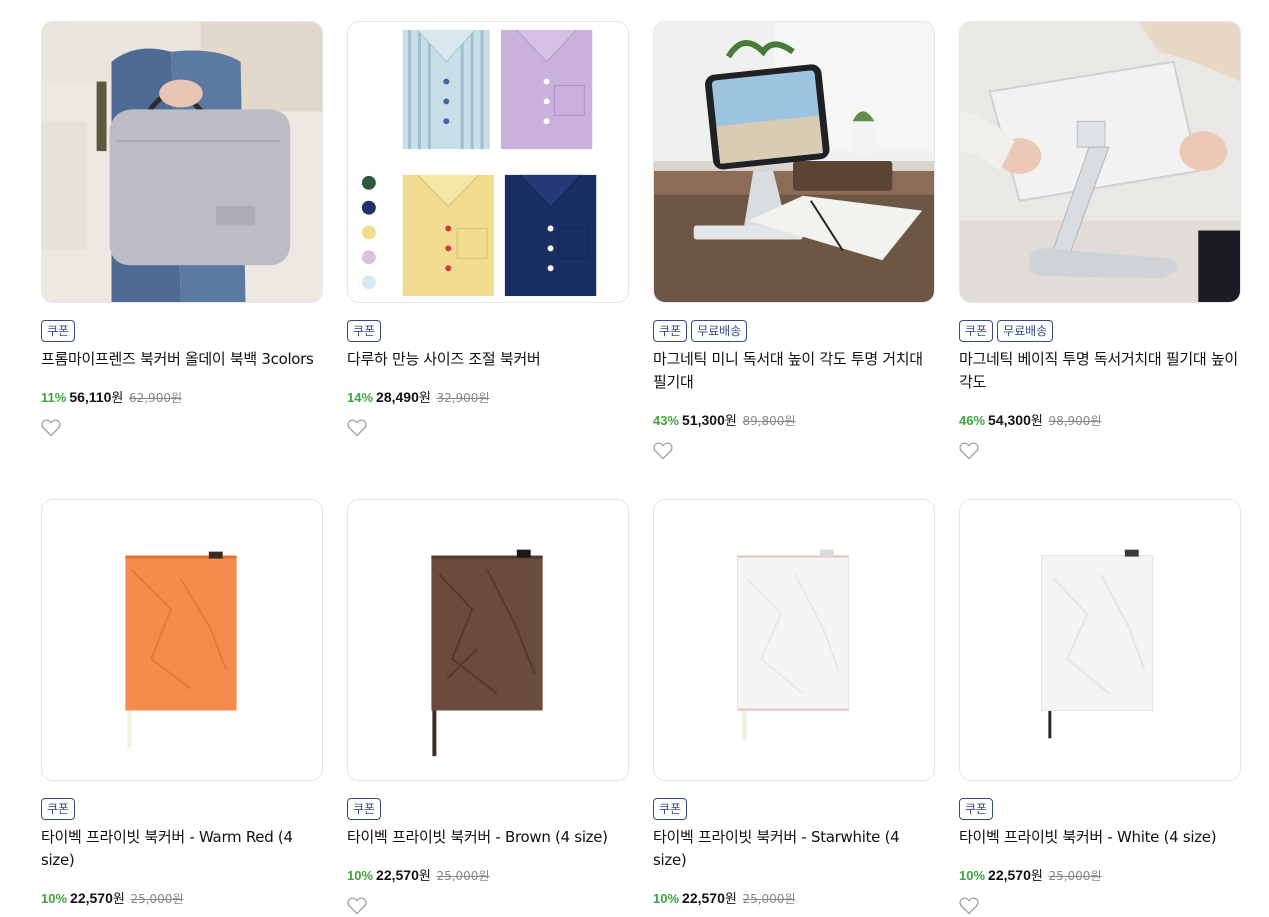 The height and width of the screenshot is (917, 1269). What do you see at coordinates (1075, 421) in the screenshot?
I see `original-price: 98,900원` at bounding box center [1075, 421].